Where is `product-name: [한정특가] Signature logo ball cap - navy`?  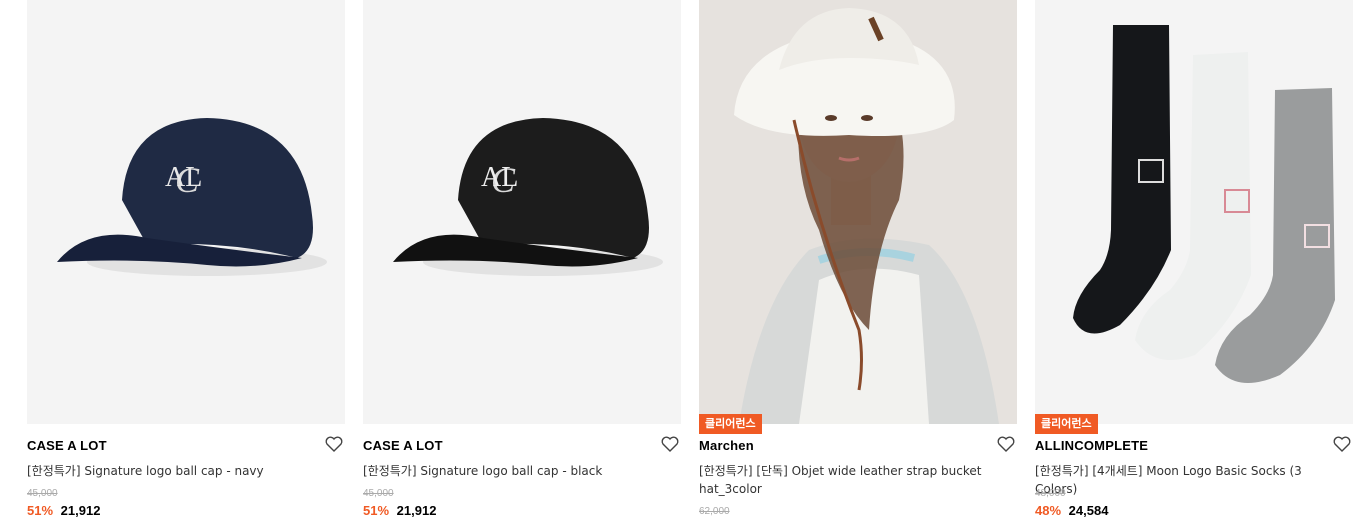 product-name: [한정특가] Signature logo ball cap - navy is located at coordinates (170, 471).